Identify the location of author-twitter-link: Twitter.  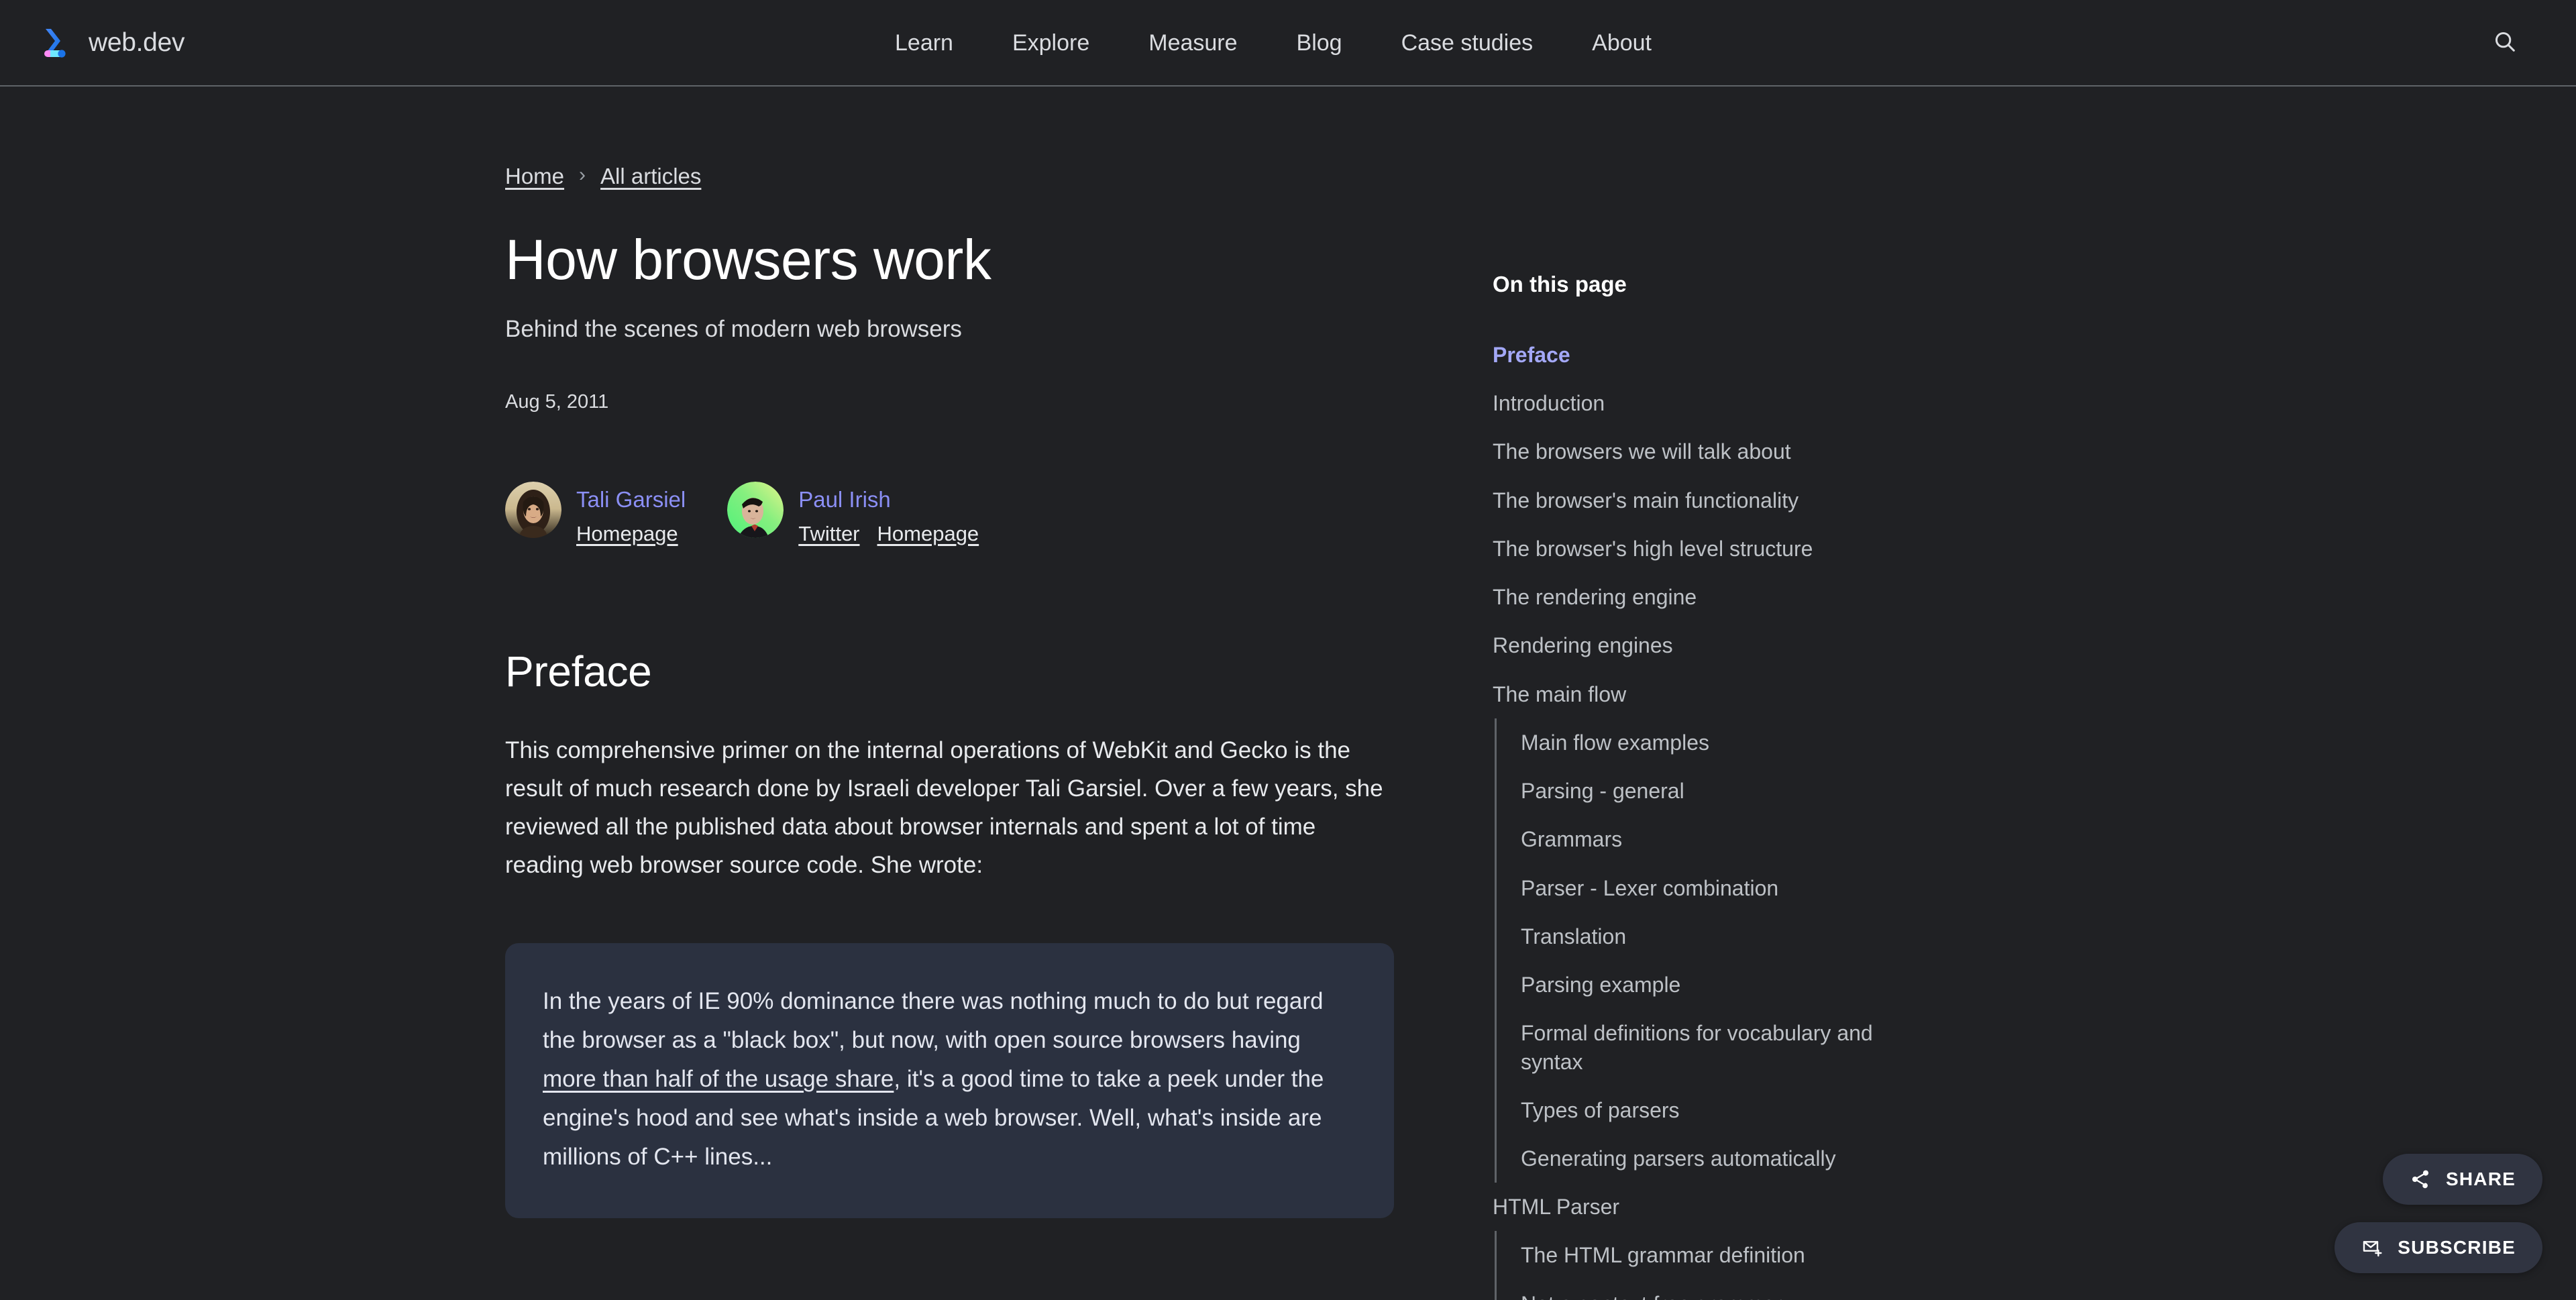
(828, 534).